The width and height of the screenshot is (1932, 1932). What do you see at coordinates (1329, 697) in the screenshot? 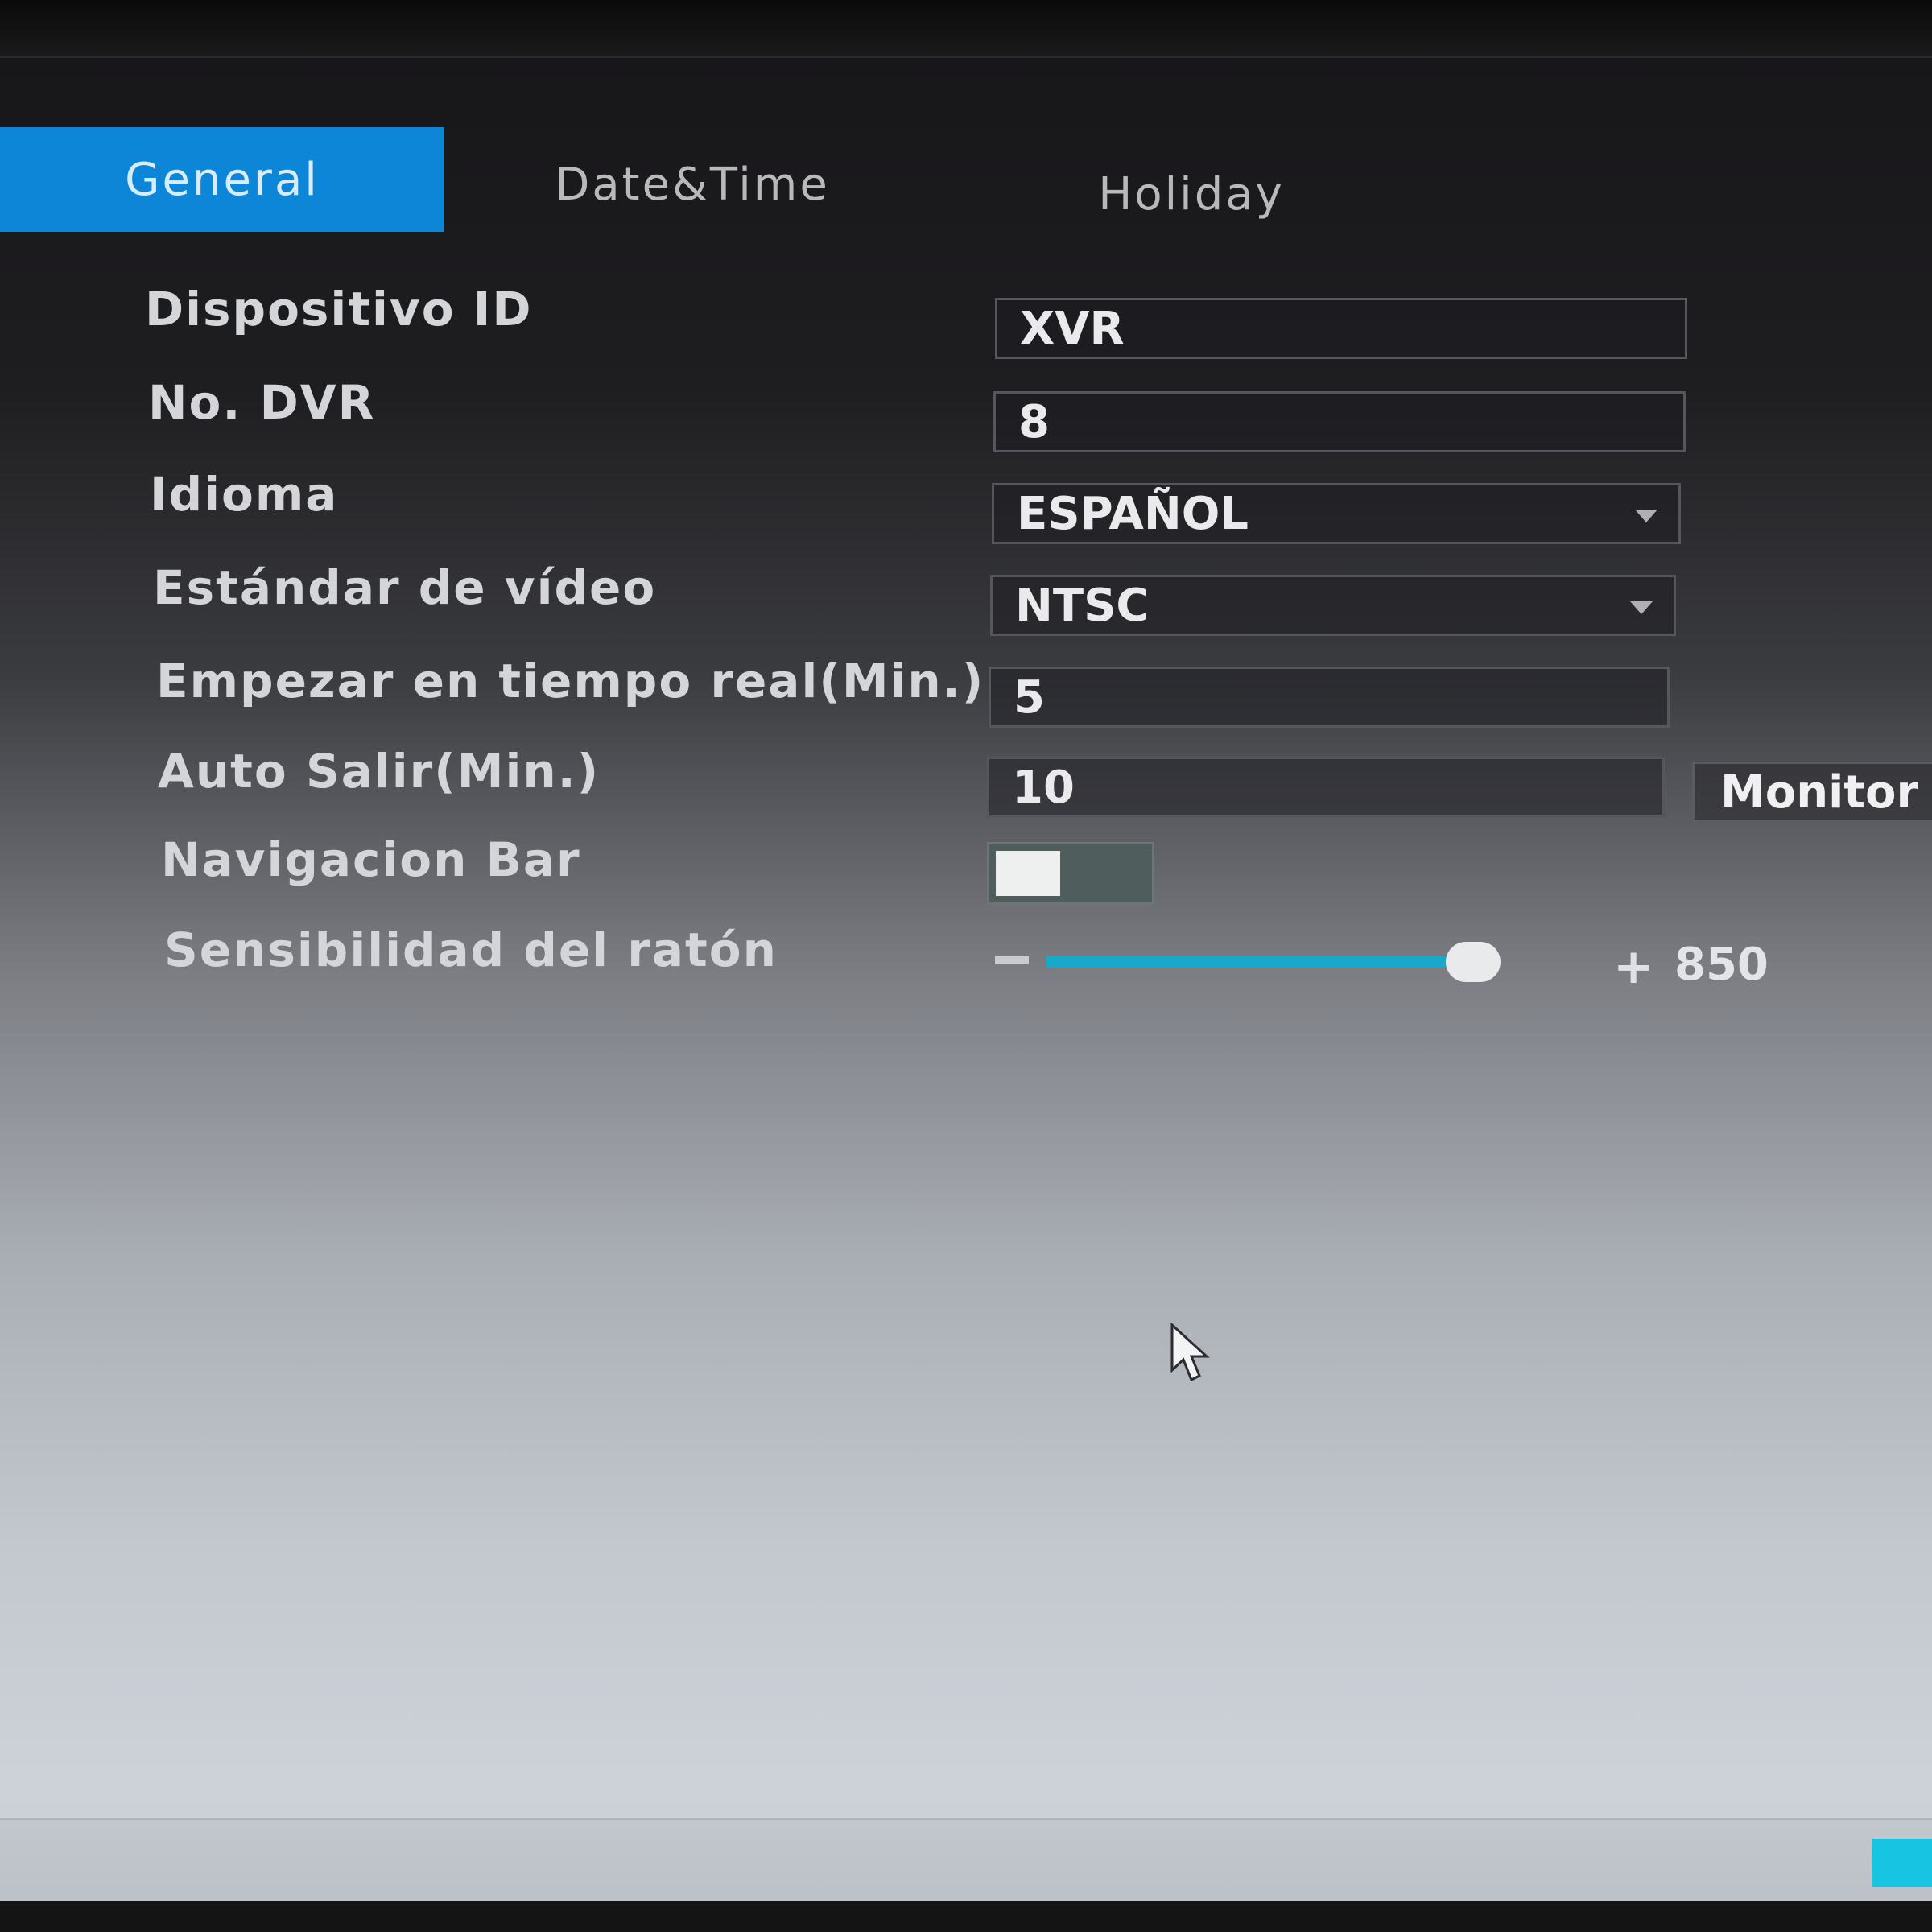
I see `realtime-start-input: 5` at bounding box center [1329, 697].